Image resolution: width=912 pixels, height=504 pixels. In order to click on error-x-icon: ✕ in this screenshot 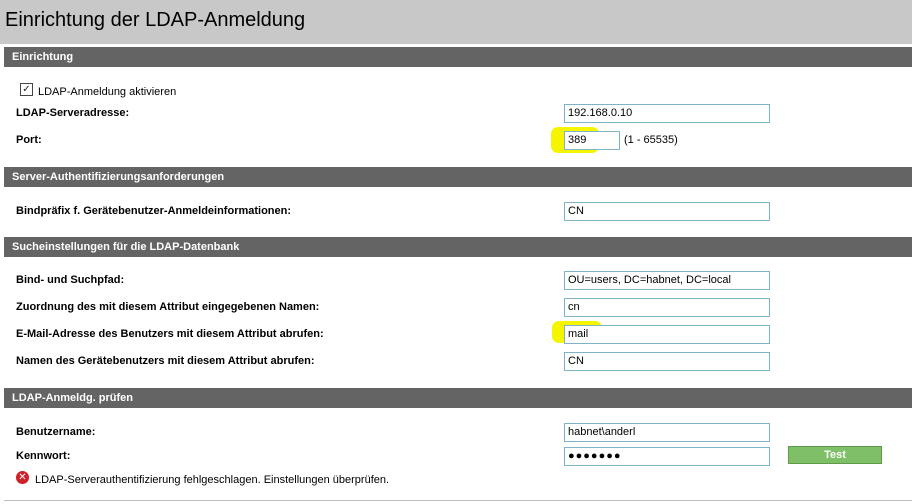, I will do `click(22, 477)`.